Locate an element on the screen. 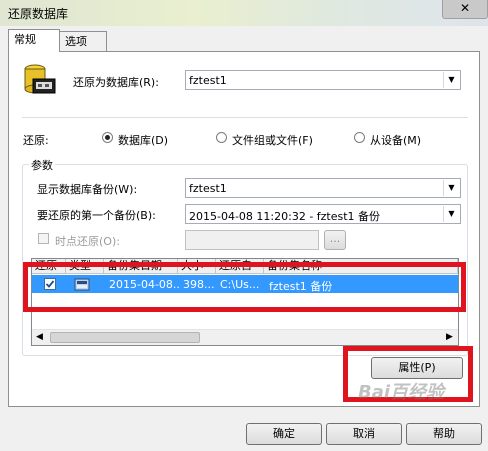  restore-to-label: 还原为数据库(R): is located at coordinates (116, 82).